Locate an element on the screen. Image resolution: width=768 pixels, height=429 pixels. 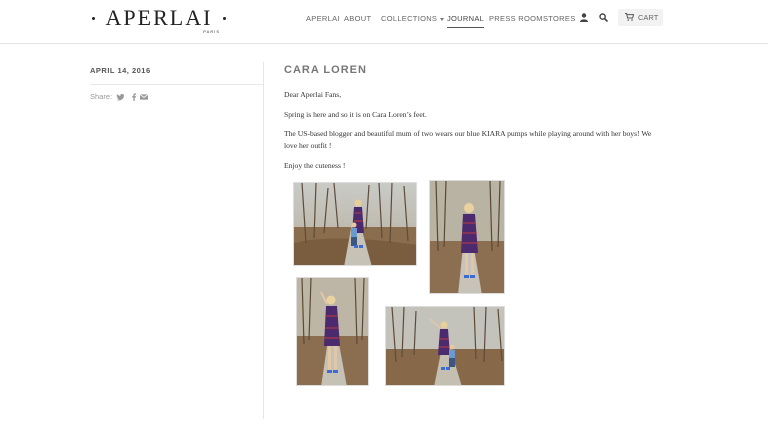
cart-button: CART is located at coordinates (640, 17).